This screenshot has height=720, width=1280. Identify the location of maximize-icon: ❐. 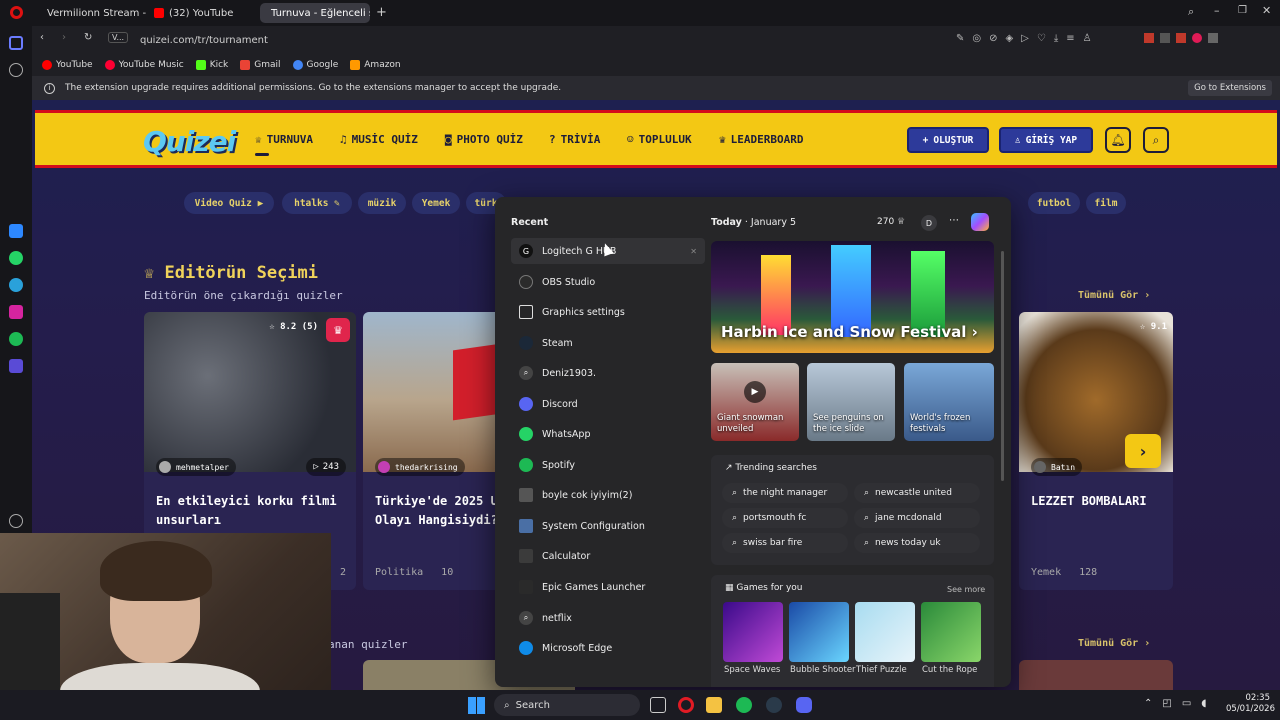
(1242, 10).